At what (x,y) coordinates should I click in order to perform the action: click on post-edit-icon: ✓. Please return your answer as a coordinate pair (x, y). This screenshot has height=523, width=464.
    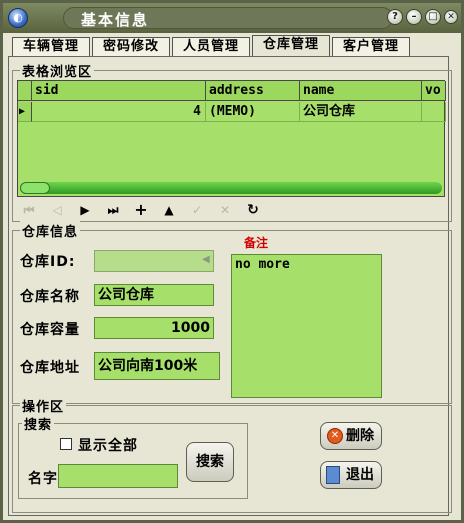
    Looking at the image, I should click on (197, 210).